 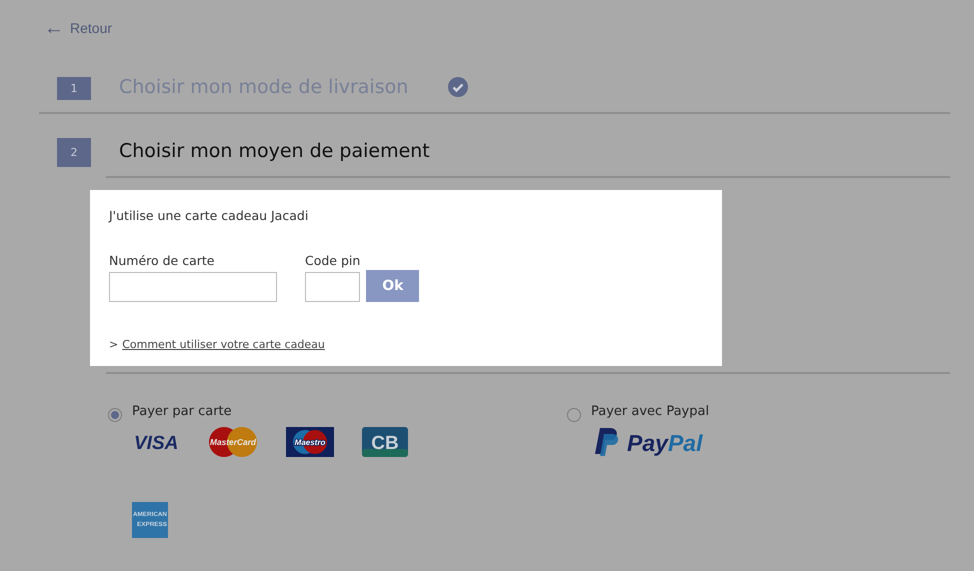 What do you see at coordinates (74, 88) in the screenshot?
I see `step-number: 1` at bounding box center [74, 88].